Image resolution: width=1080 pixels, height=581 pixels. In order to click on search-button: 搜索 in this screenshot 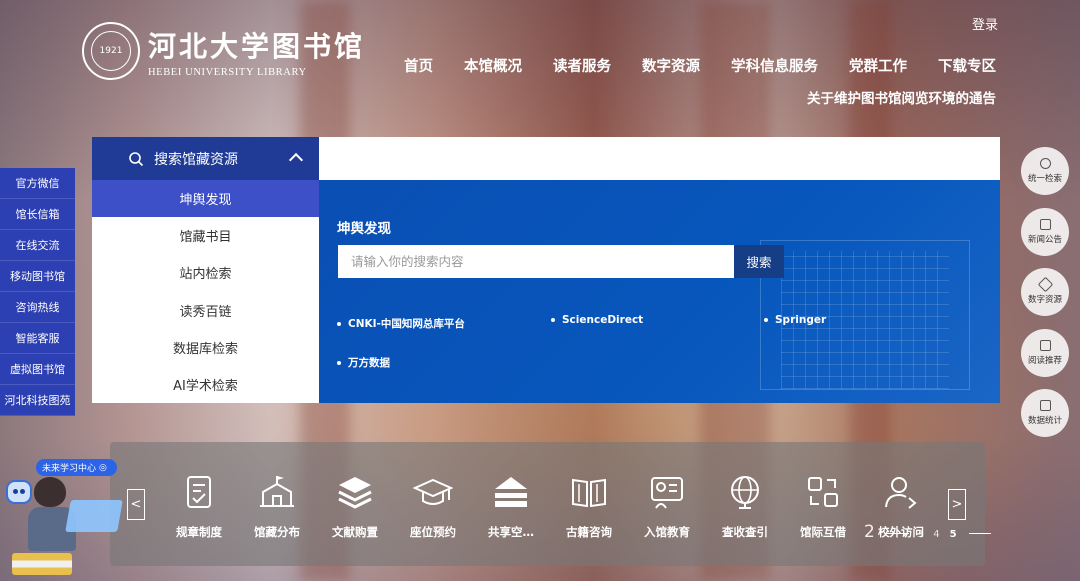, I will do `click(759, 261)`.